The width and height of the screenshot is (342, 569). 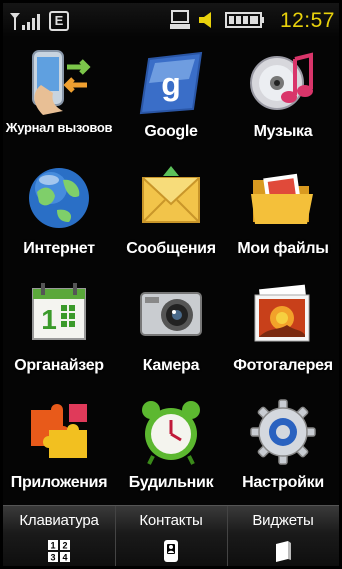 I want to click on app-music: Музыка, so click(x=283, y=98).